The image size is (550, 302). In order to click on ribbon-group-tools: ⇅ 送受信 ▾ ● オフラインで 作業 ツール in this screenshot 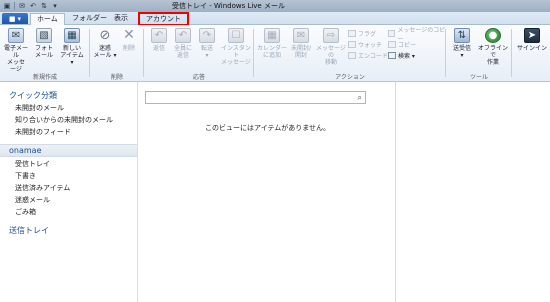, I will do `click(479, 53)`.